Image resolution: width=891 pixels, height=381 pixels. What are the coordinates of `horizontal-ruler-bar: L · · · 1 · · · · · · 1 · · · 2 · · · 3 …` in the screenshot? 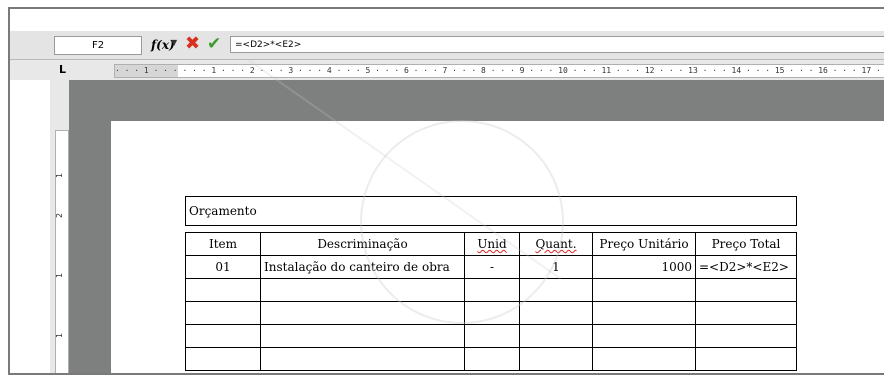 It's located at (447, 70).